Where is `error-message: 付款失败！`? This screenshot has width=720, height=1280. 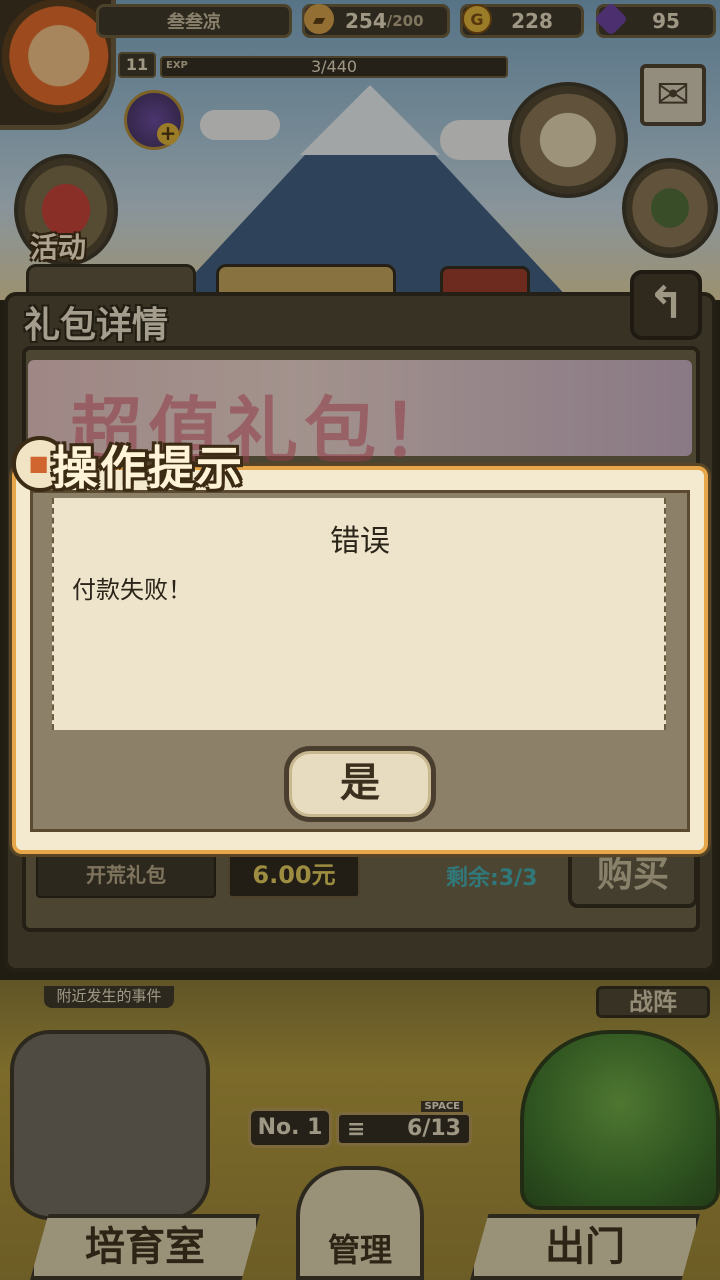 error-message: 付款失败！ is located at coordinates (132, 590).